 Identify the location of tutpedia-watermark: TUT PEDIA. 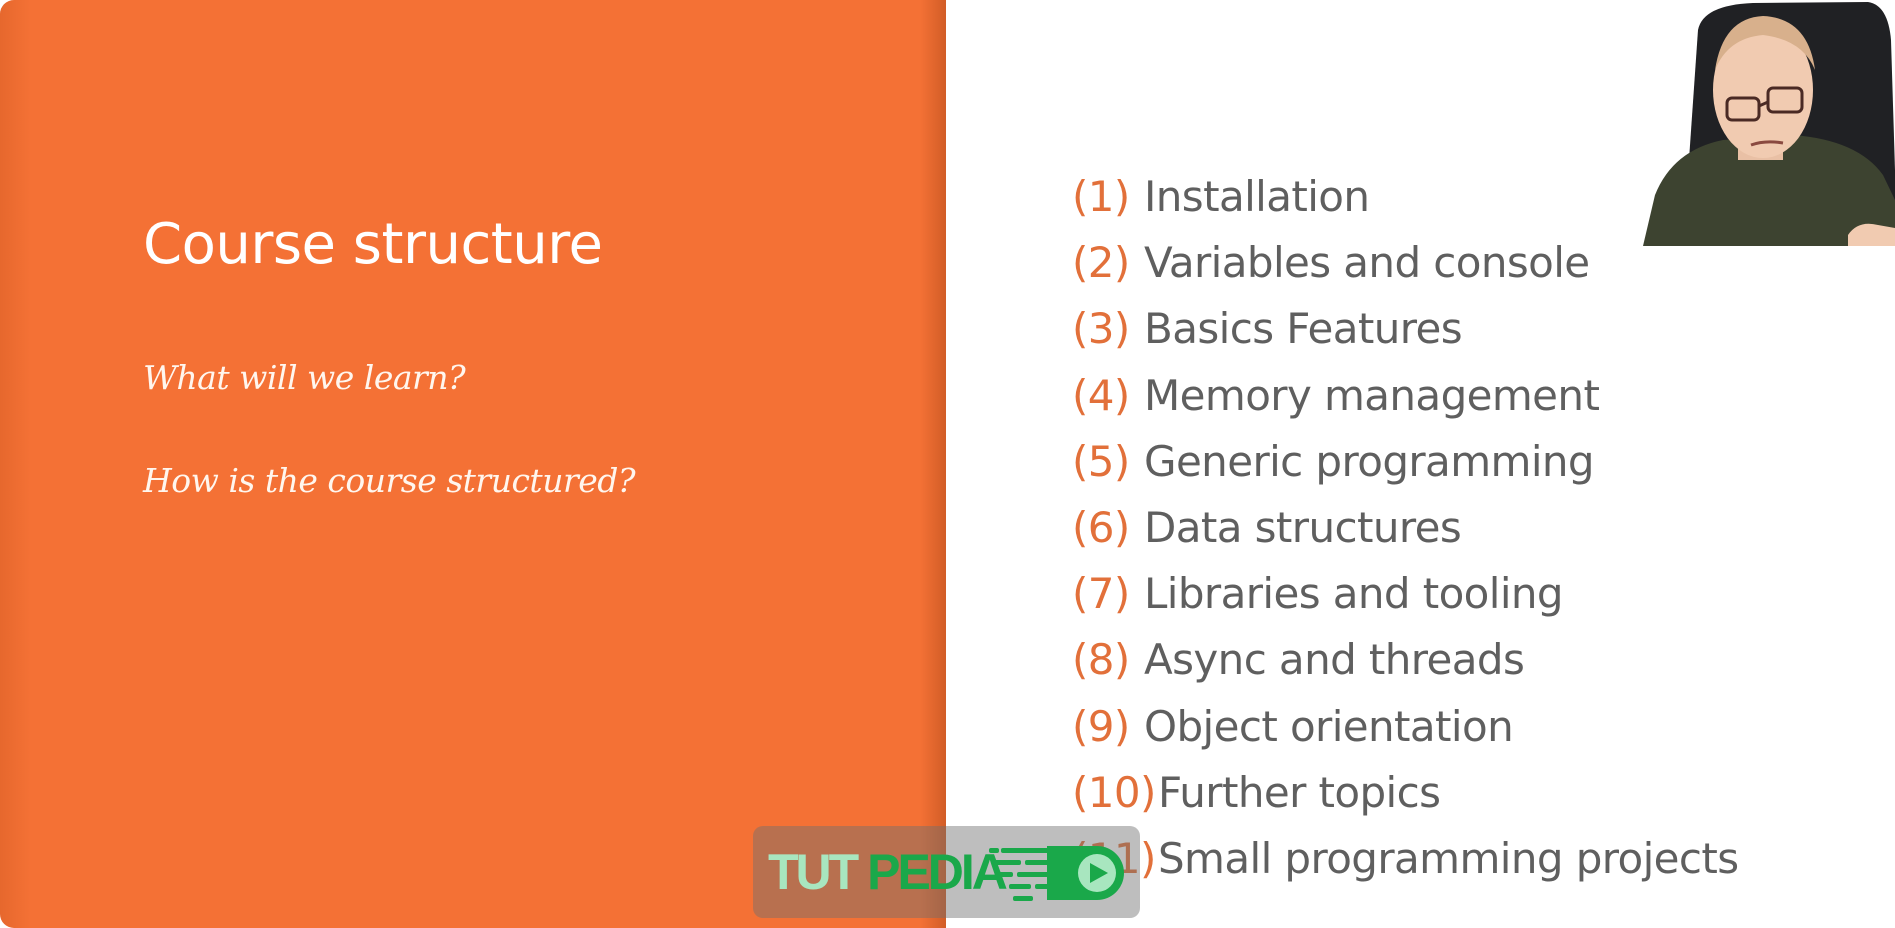
(946, 872).